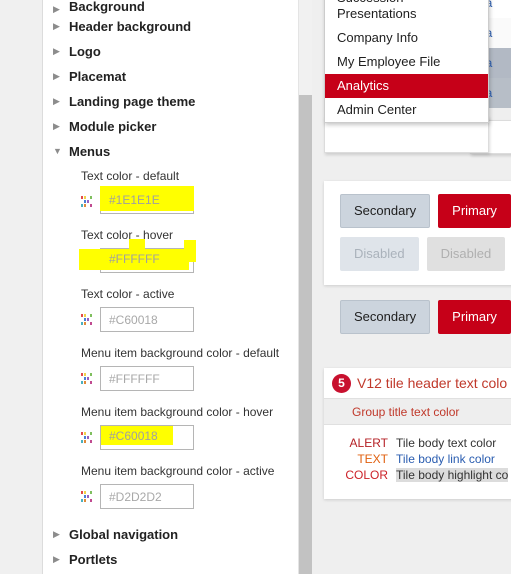 The image size is (511, 574). I want to click on field-label: Text color - hover, so click(127, 235).